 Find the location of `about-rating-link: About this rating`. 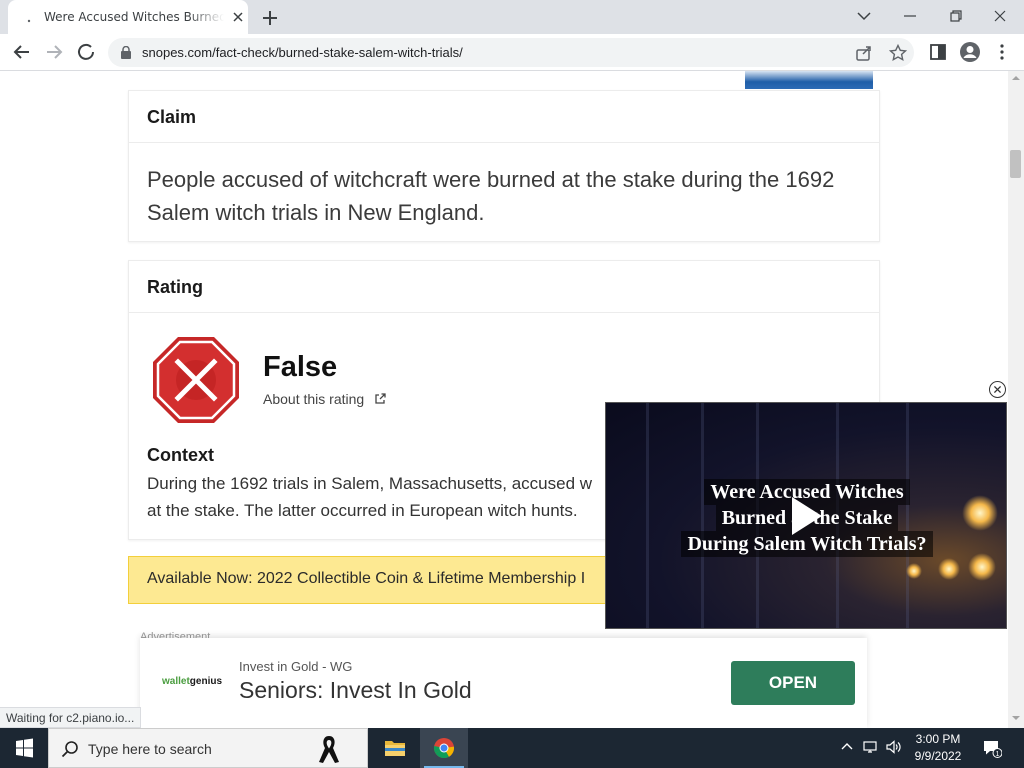

about-rating-link: About this rating is located at coordinates (324, 399).